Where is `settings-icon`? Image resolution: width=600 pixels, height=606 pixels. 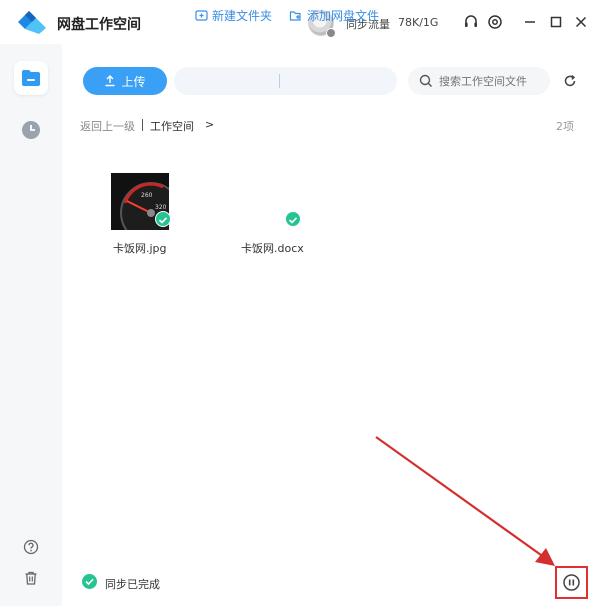 settings-icon is located at coordinates (495, 22).